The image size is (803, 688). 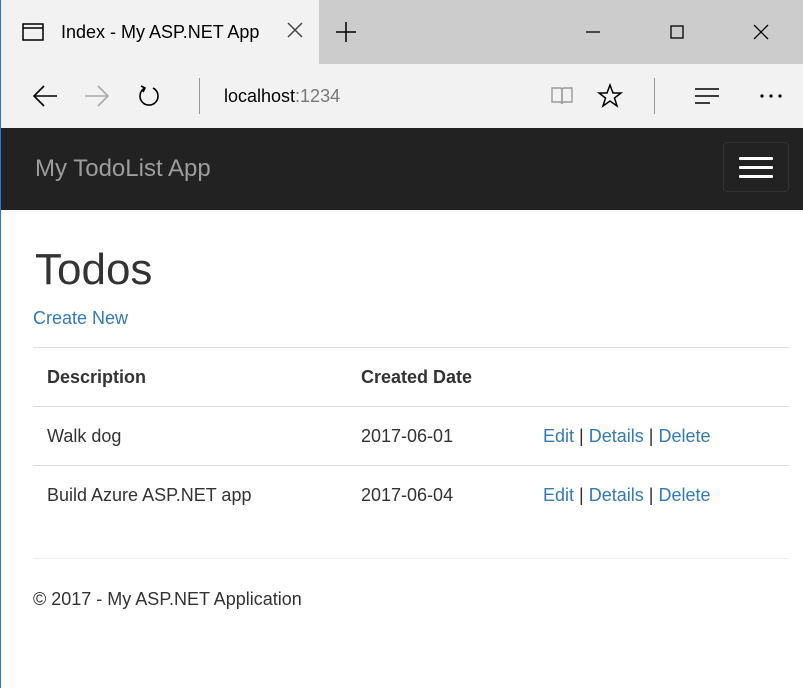 What do you see at coordinates (260, 95) in the screenshot?
I see `url-host: localhost` at bounding box center [260, 95].